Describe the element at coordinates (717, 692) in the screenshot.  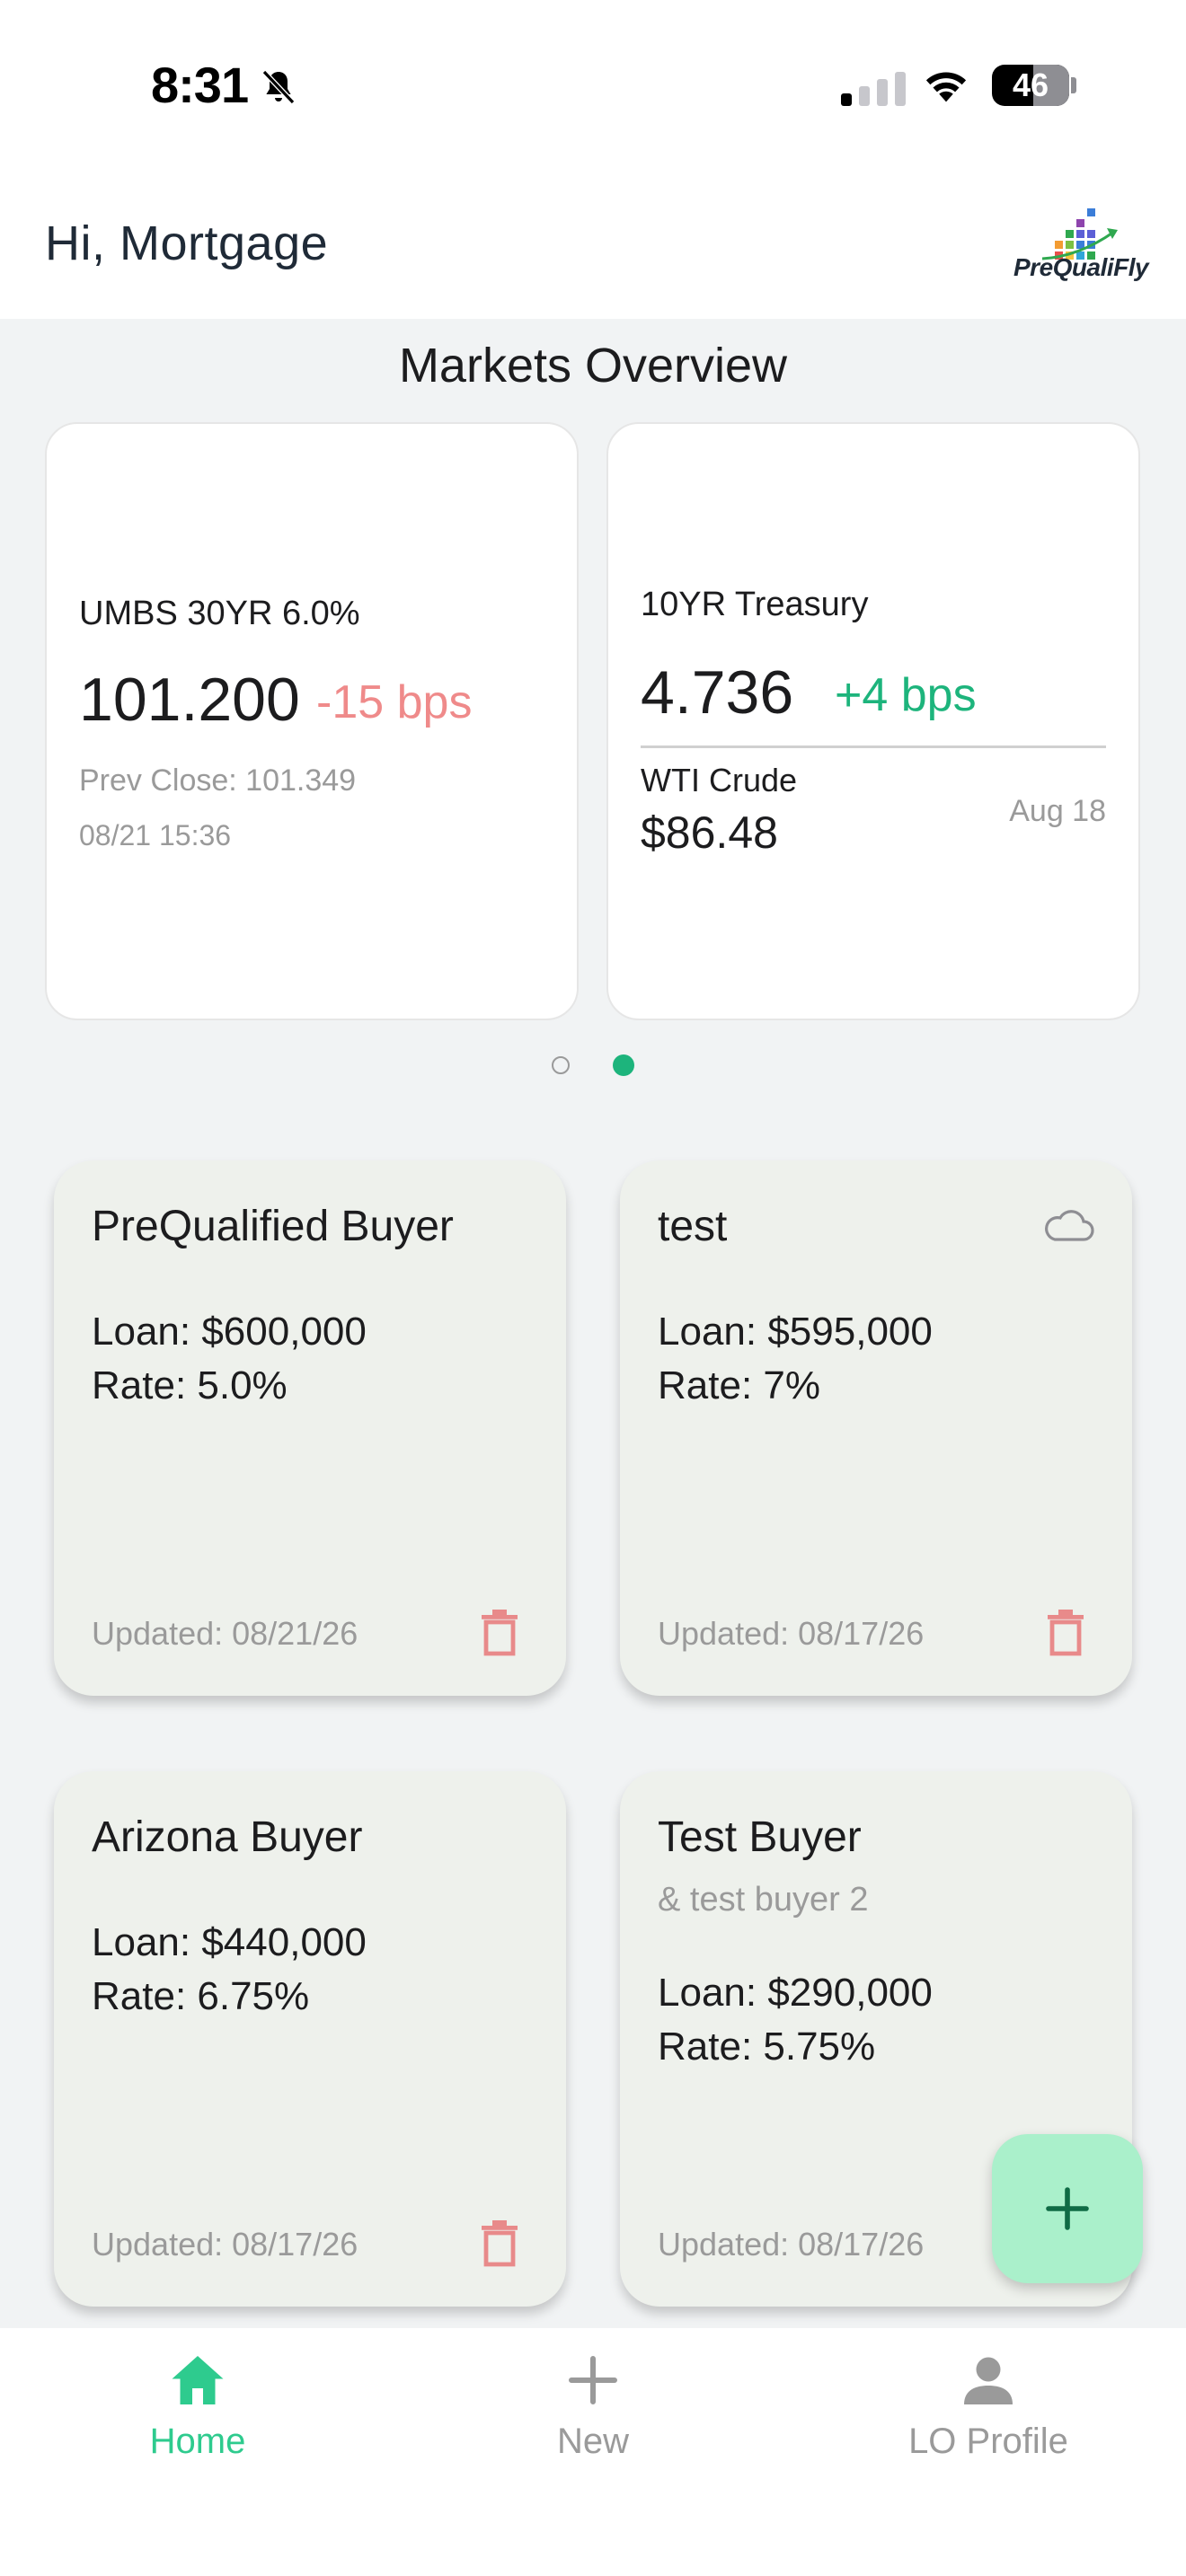
I see `treasury-value: 4.736` at that location.